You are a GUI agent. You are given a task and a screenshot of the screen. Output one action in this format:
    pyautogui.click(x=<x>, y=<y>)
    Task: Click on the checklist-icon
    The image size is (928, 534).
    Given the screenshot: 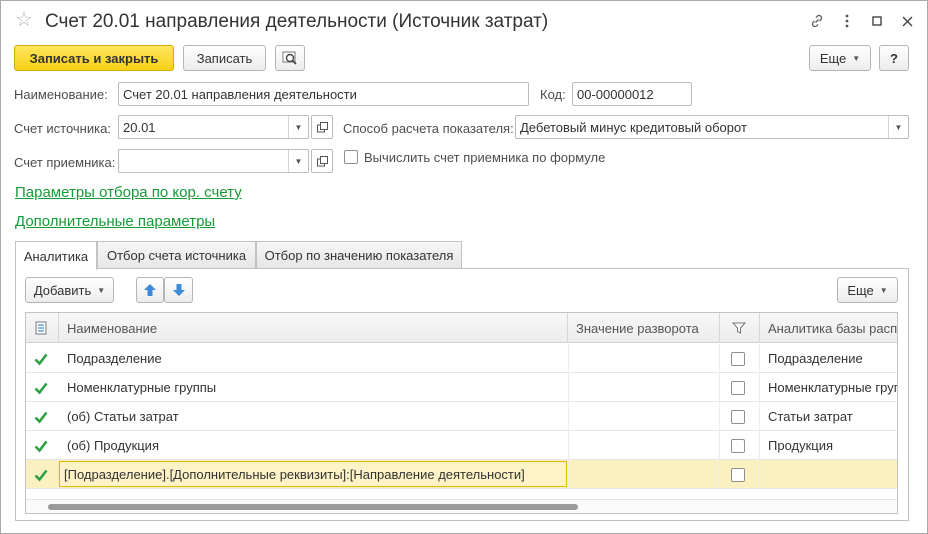 What is the action you would take?
    pyautogui.click(x=41, y=328)
    